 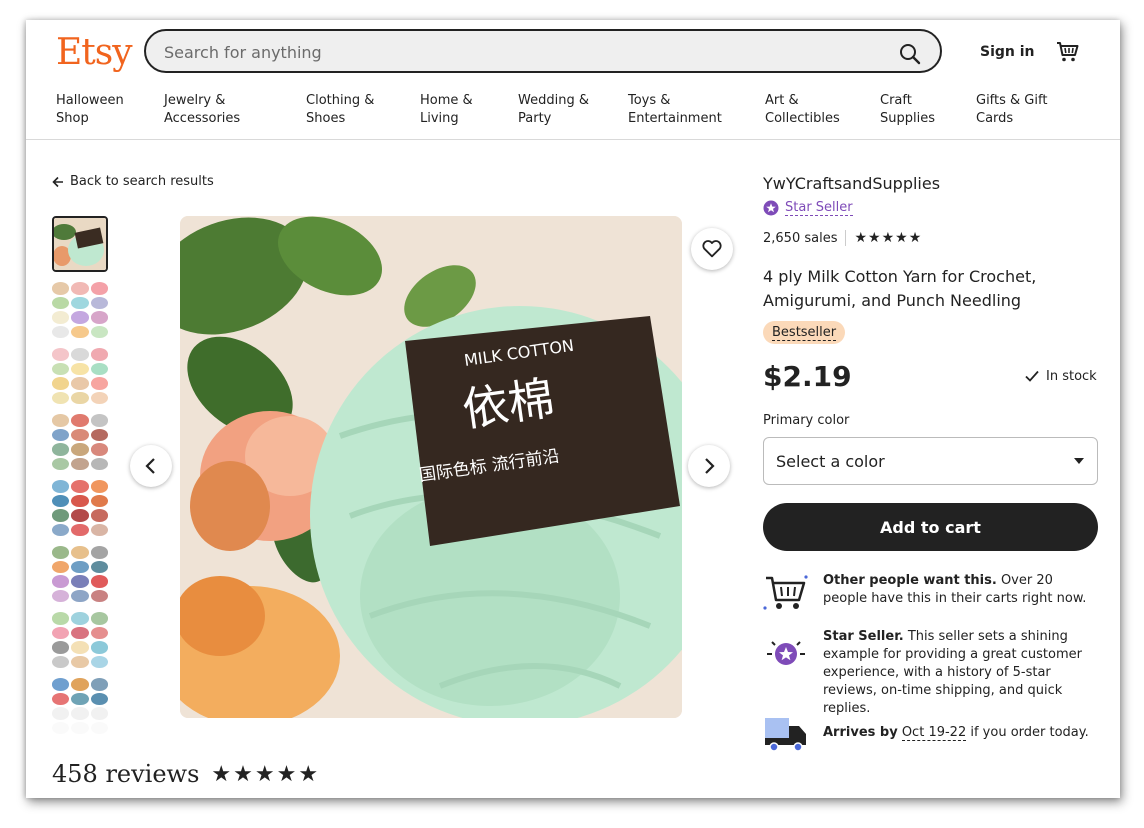 What do you see at coordinates (361, 110) in the screenshot?
I see `nav-clothing-shoes: Clothing & Shoes` at bounding box center [361, 110].